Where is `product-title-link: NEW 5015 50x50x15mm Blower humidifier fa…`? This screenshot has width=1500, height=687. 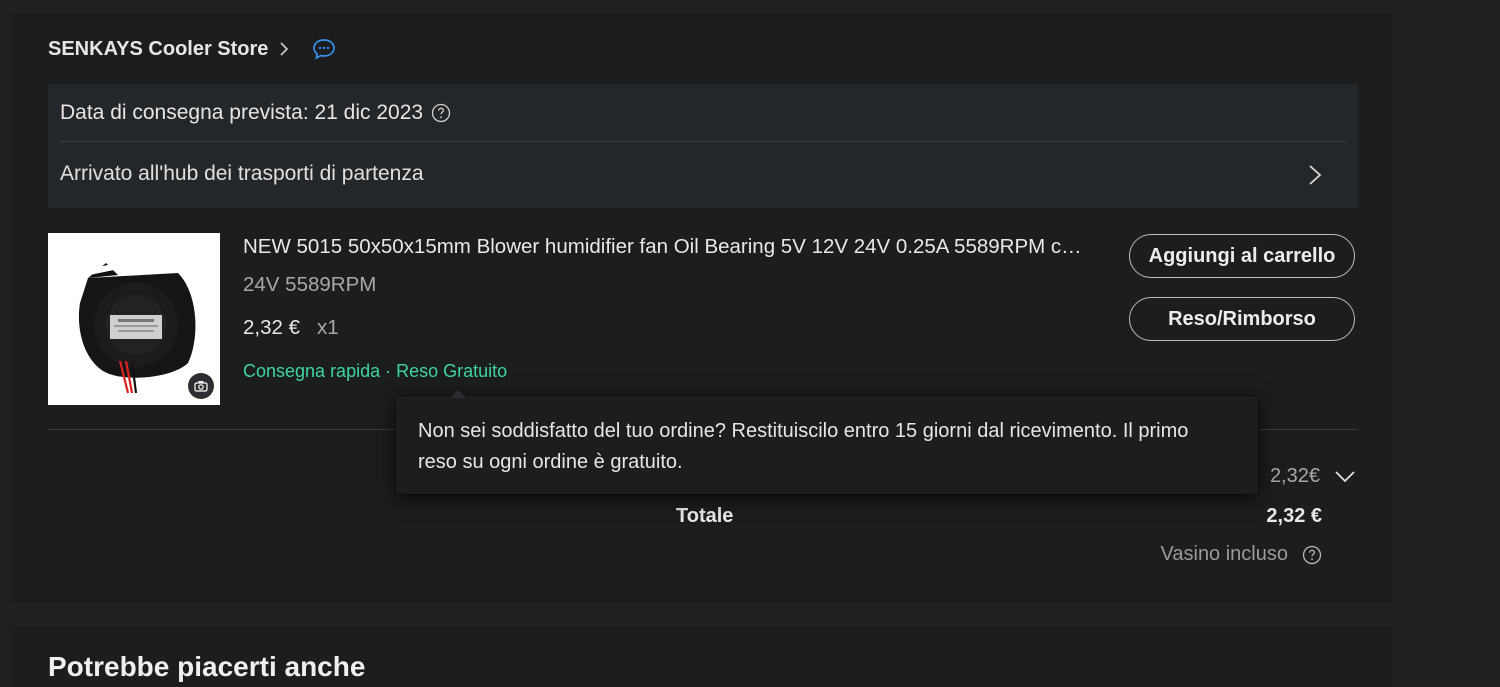 product-title-link: NEW 5015 50x50x15mm Blower humidifier fa… is located at coordinates (668, 247).